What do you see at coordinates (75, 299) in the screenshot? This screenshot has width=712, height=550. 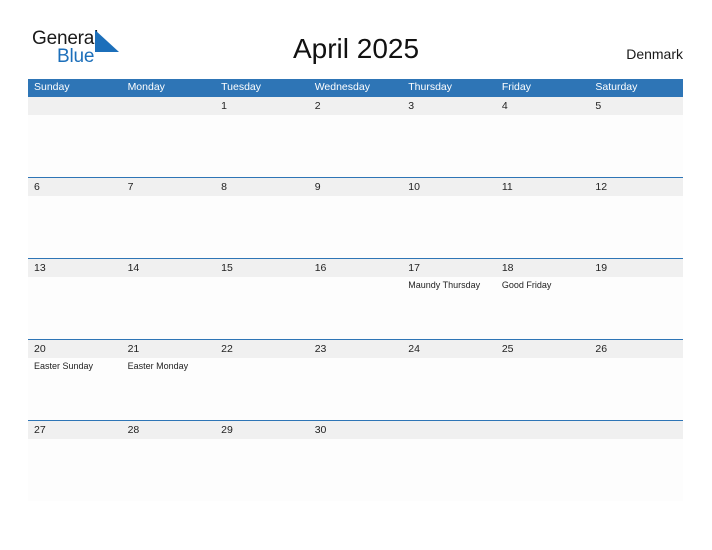 I see `day-cell: 13` at bounding box center [75, 299].